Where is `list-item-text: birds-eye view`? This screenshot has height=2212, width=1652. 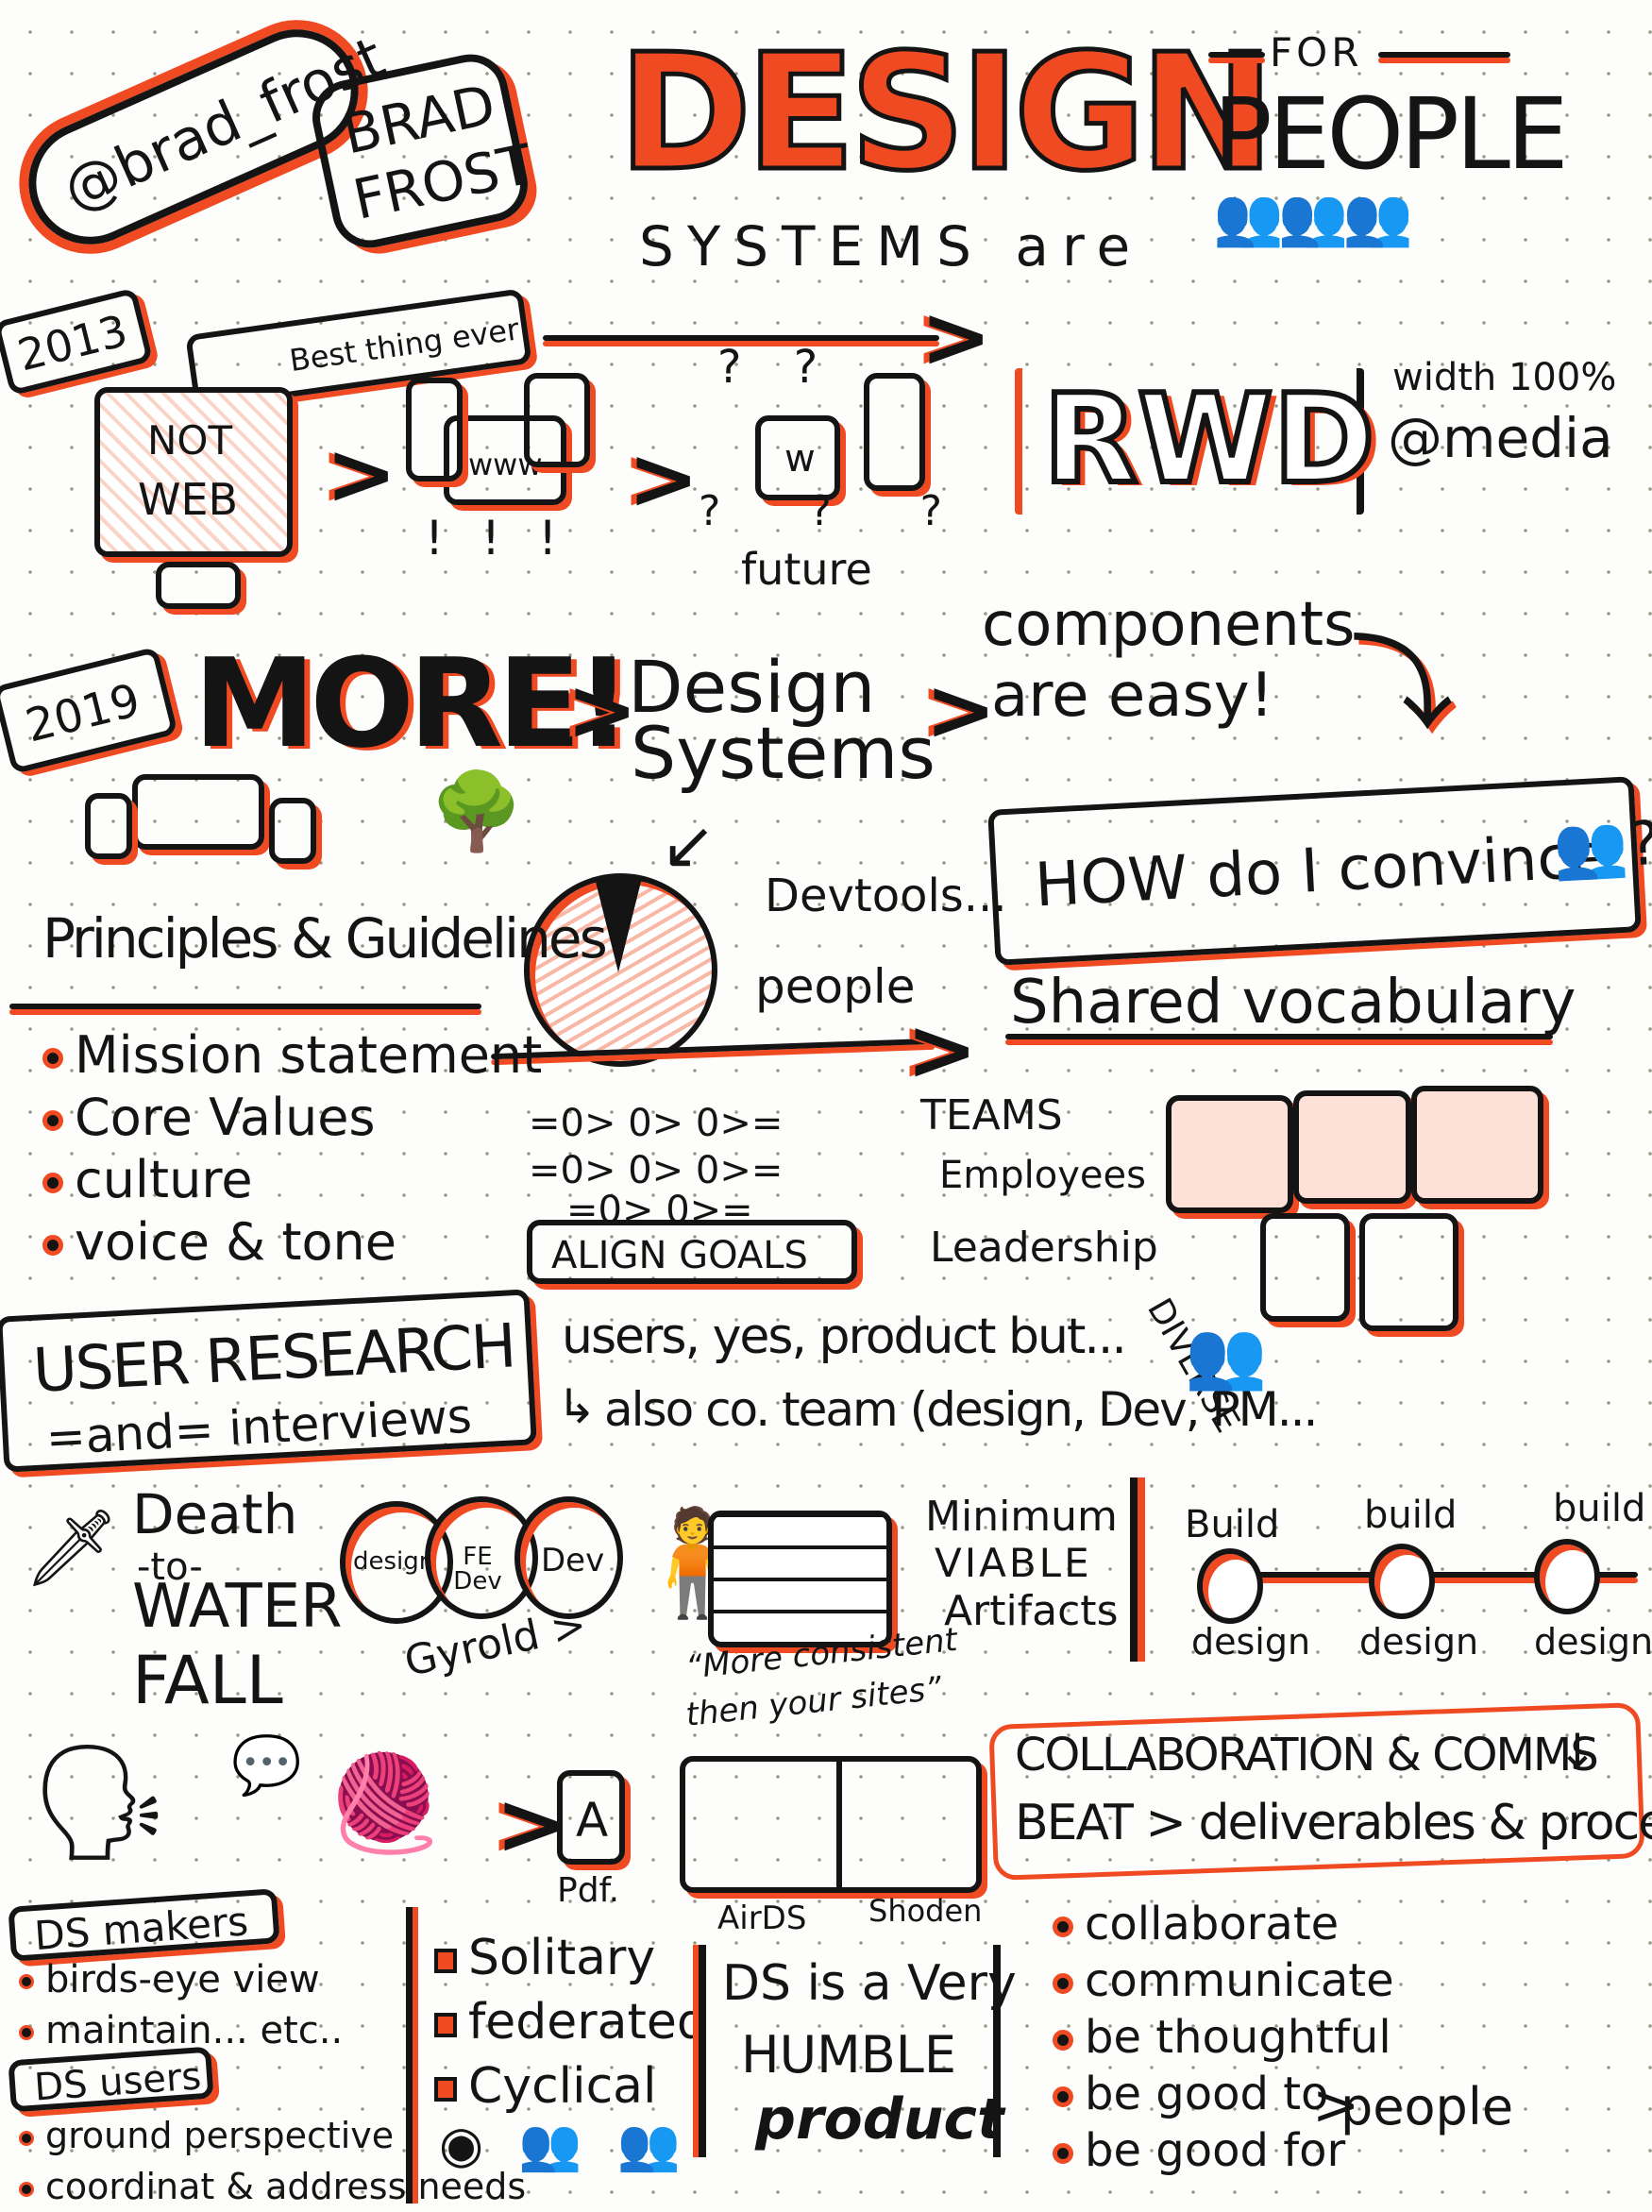 list-item-text: birds-eye view is located at coordinates (182, 1979).